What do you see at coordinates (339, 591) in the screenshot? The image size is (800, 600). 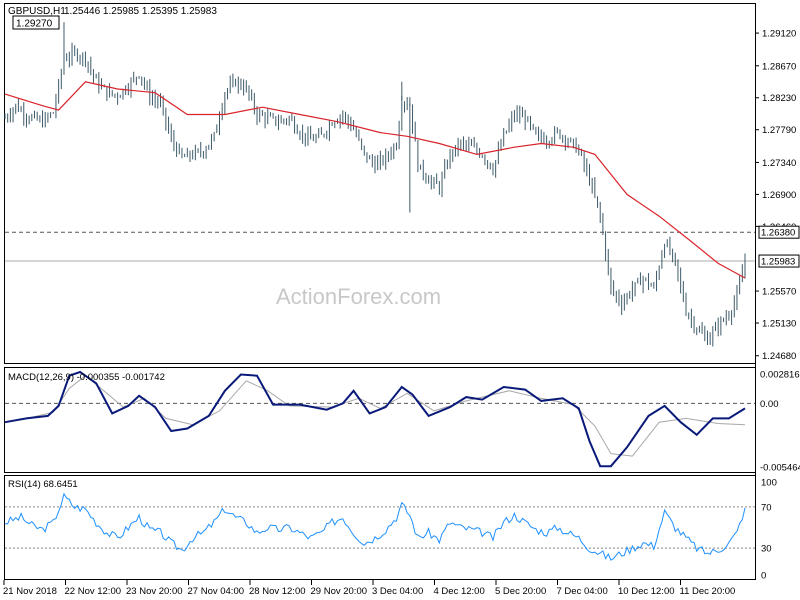 I see `time-tick-label: 29 Nov 20:00` at bounding box center [339, 591].